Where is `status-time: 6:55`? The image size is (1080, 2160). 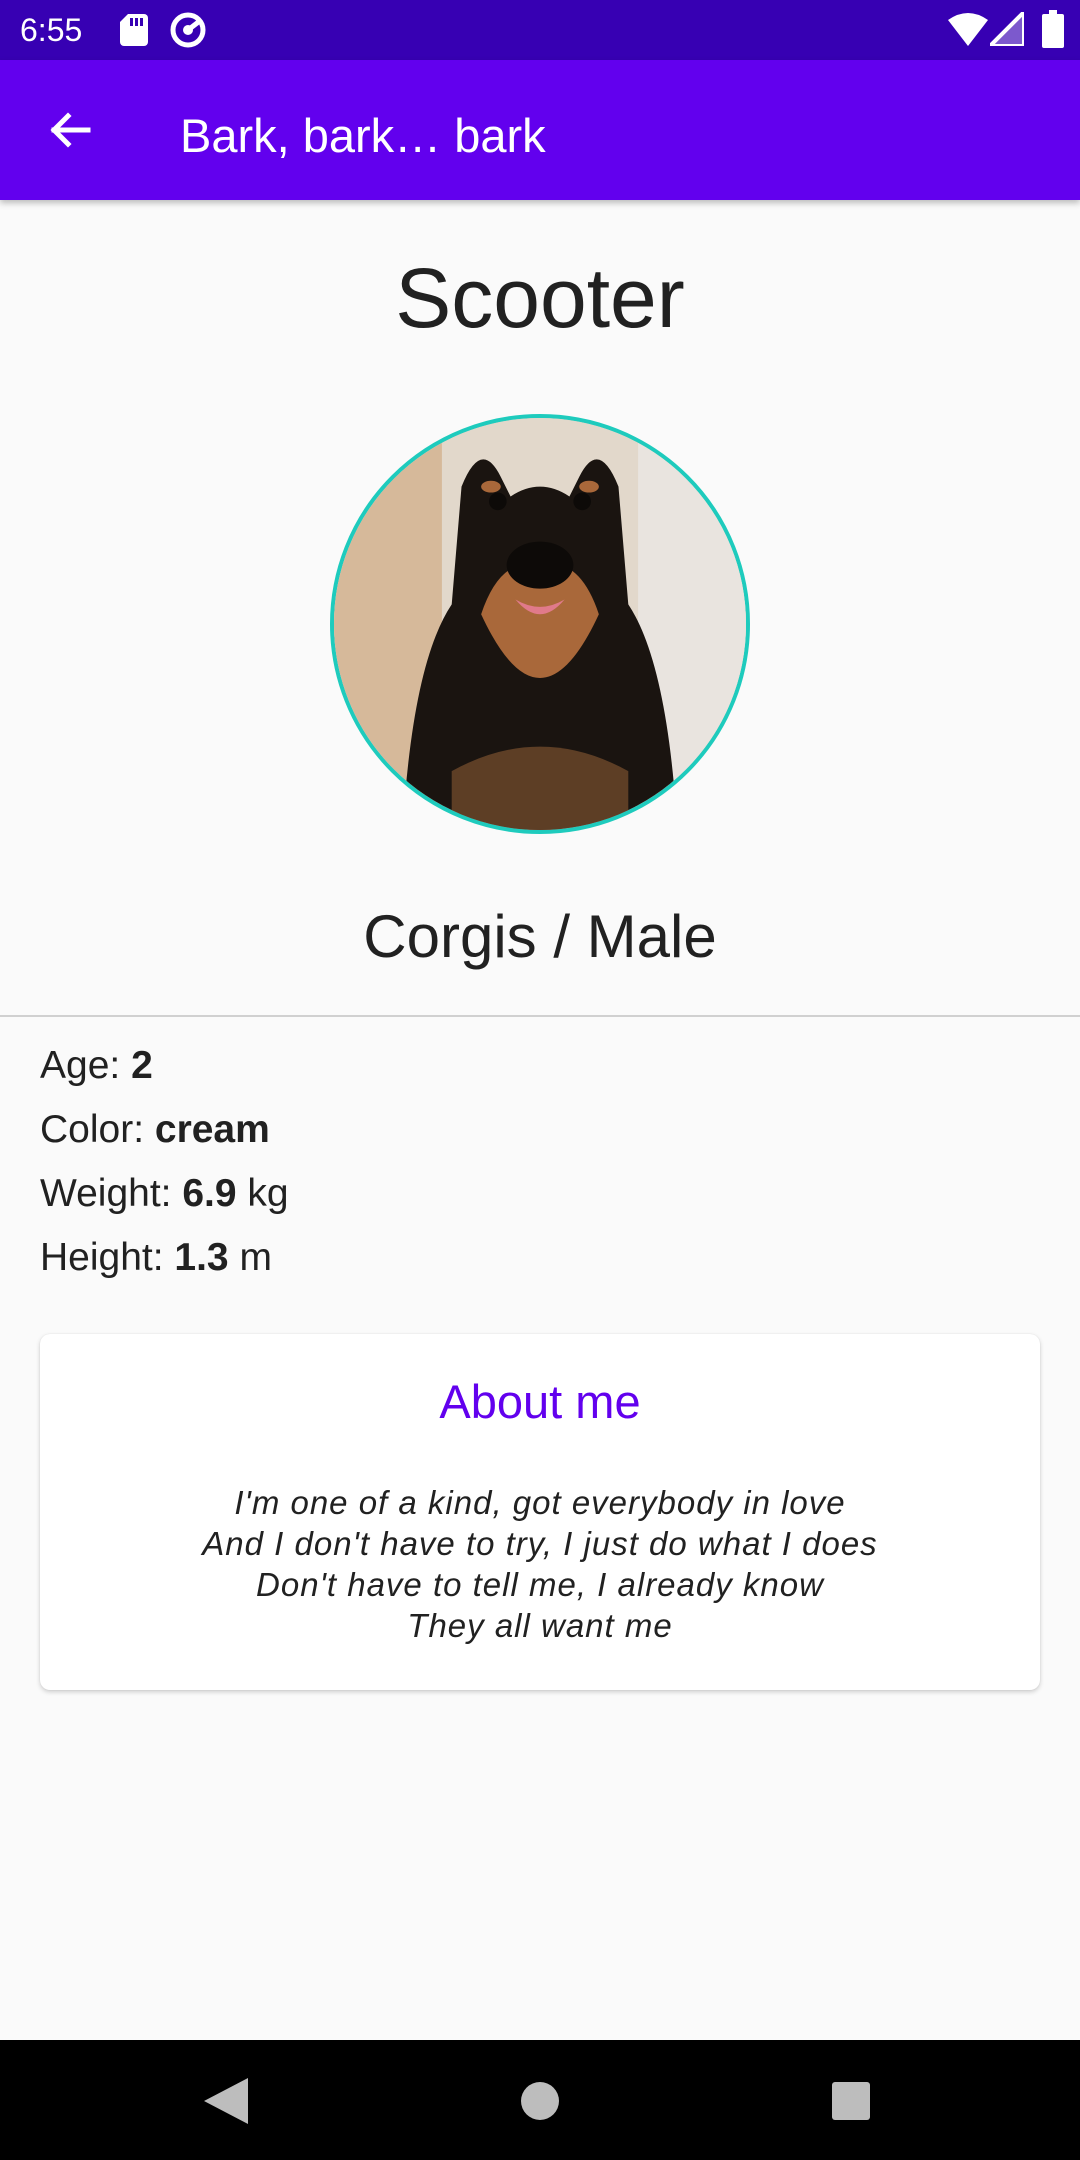 status-time: 6:55 is located at coordinates (51, 30).